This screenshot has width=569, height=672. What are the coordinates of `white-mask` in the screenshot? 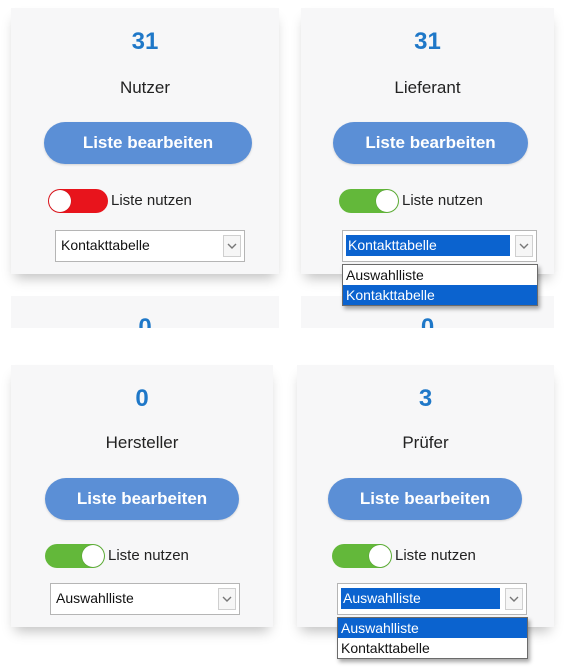 It's located at (284, 346).